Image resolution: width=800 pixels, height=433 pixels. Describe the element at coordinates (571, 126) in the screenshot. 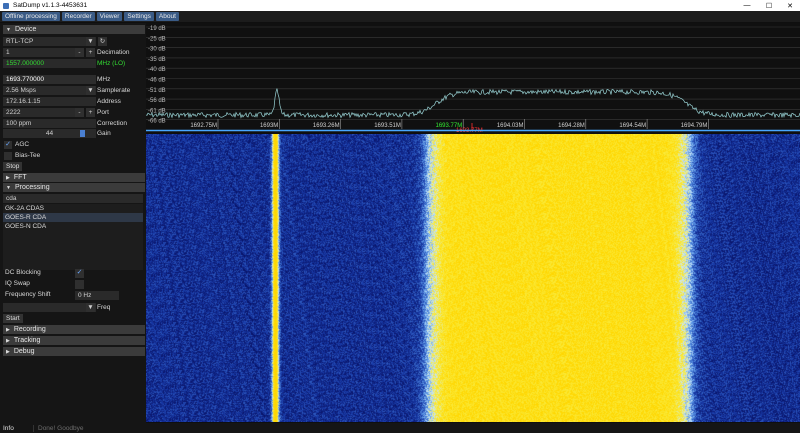

I see `frequency-tick-label: 1694.28M` at that location.